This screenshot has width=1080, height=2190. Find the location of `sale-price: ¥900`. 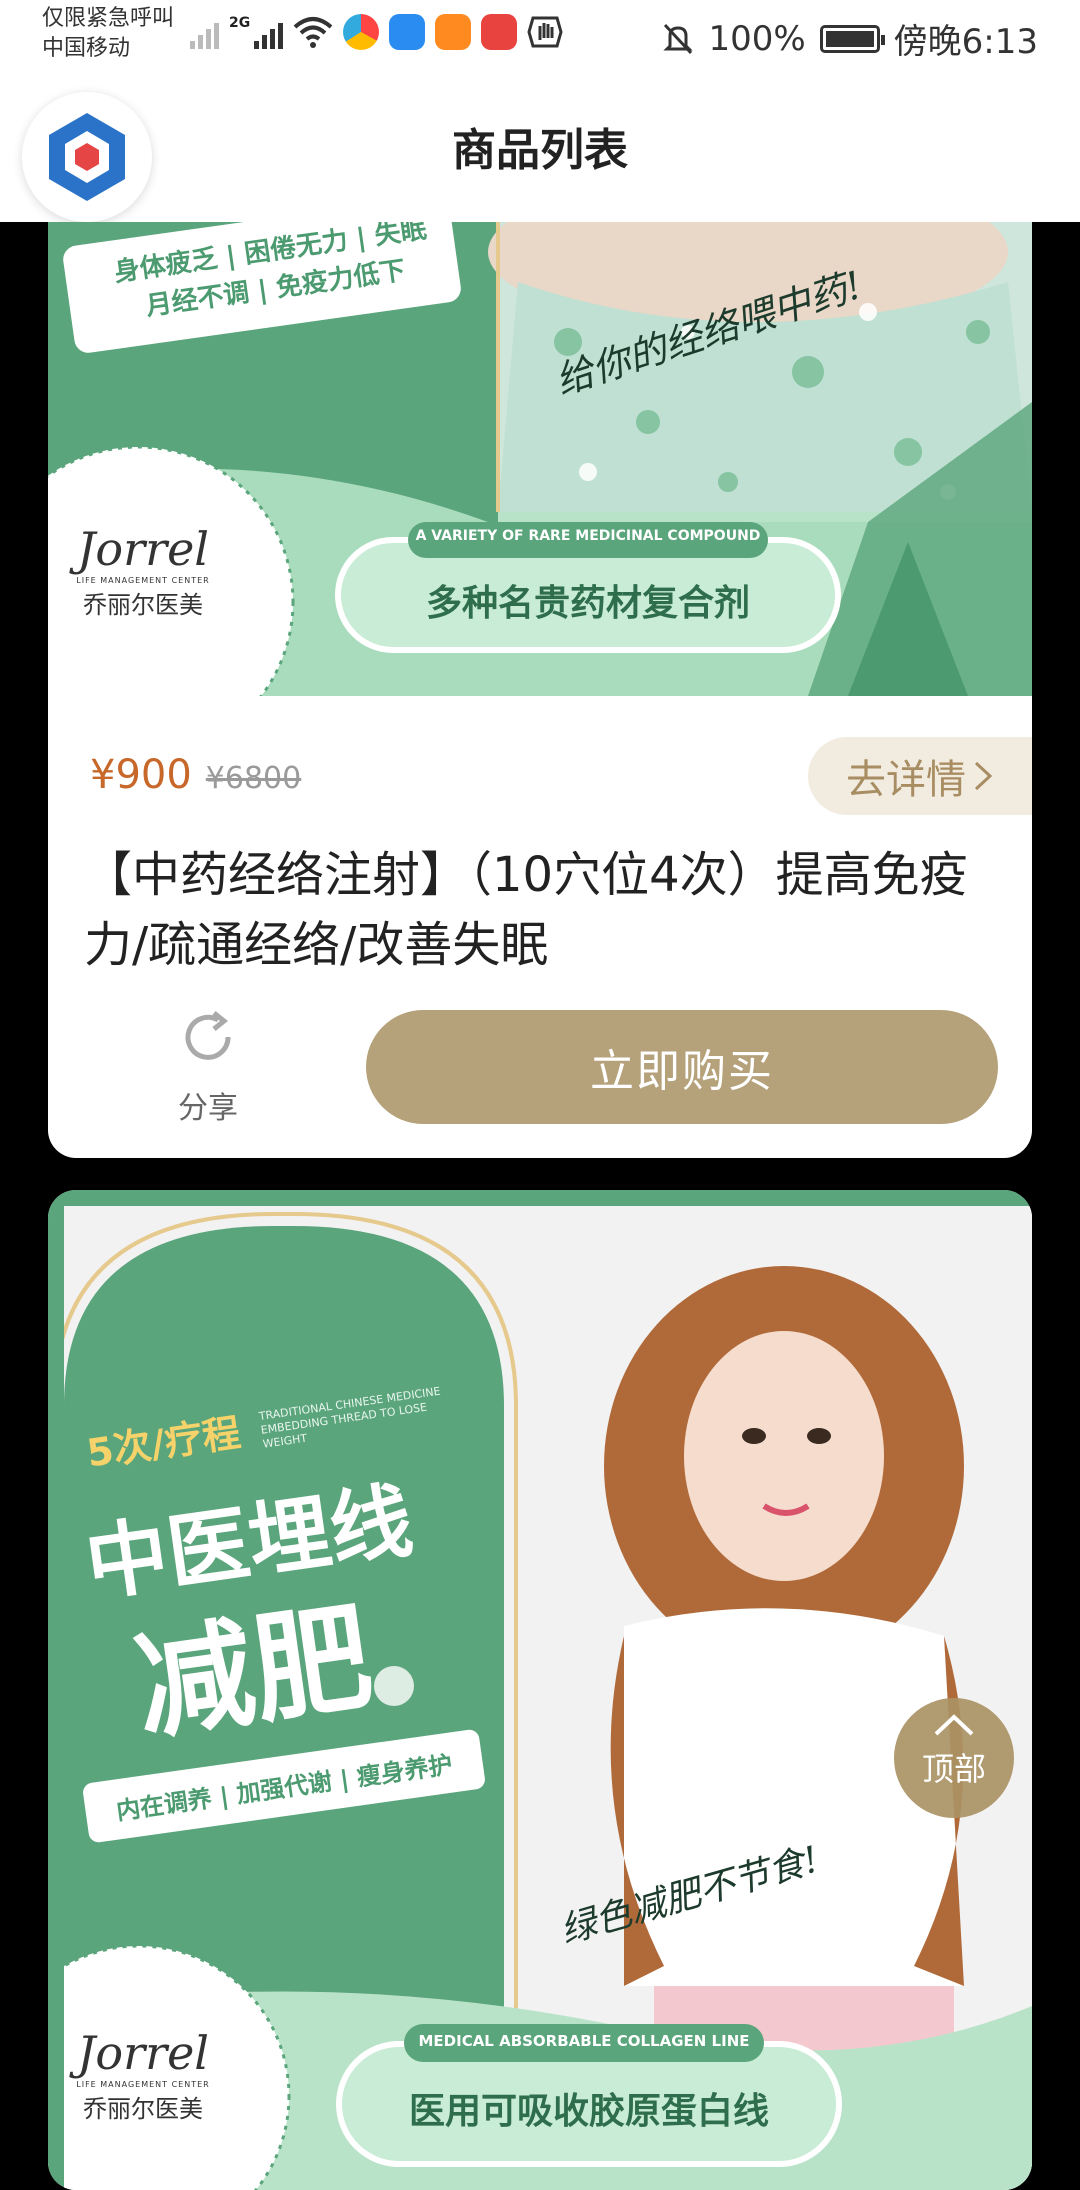

sale-price: ¥900 is located at coordinates (141, 775).